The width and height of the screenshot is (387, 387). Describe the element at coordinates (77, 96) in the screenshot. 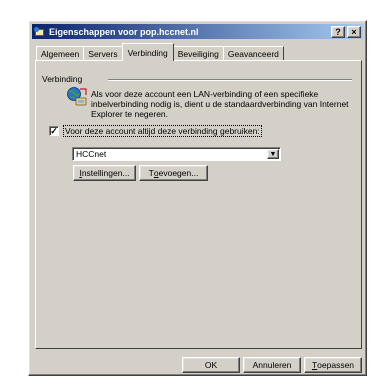

I see `network-globe-icon` at that location.